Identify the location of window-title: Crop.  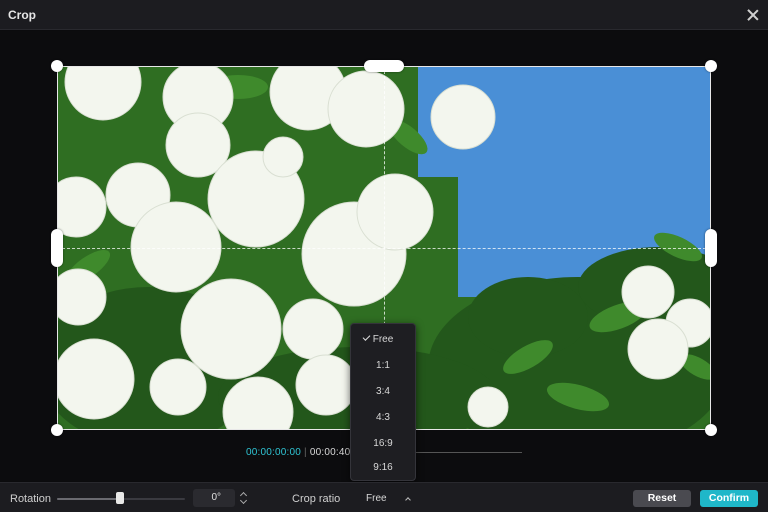
(22, 15).